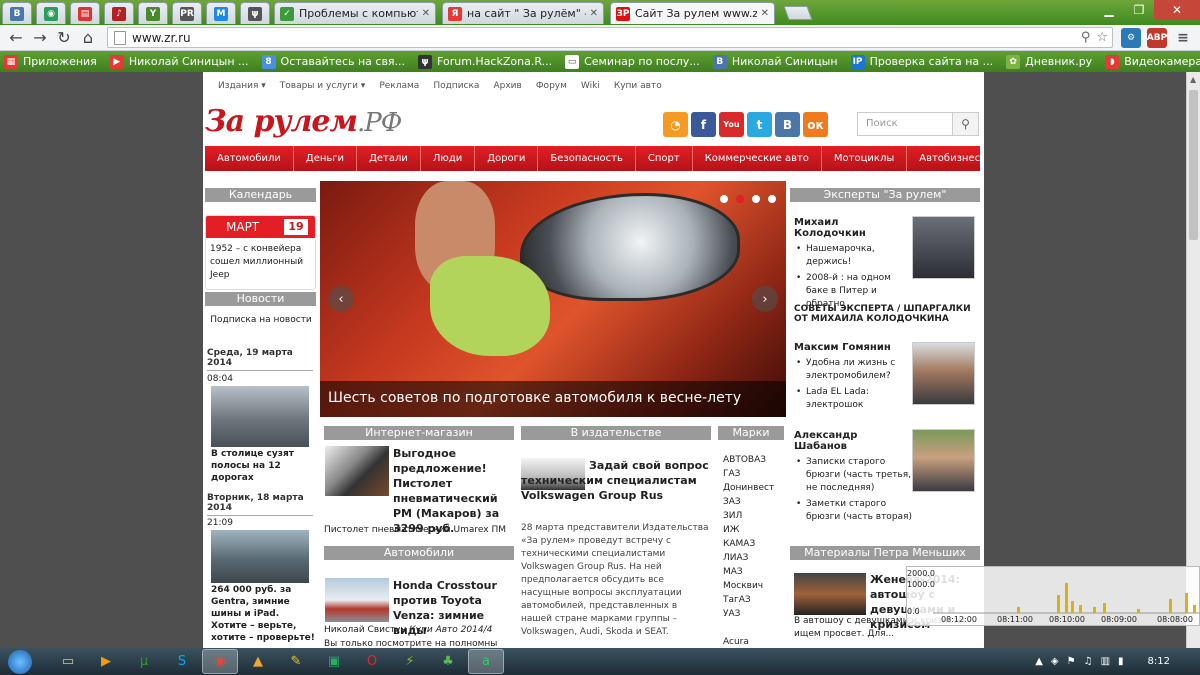  What do you see at coordinates (1193, 79) in the screenshot?
I see `scroll-up-icon: ▲` at bounding box center [1193, 79].